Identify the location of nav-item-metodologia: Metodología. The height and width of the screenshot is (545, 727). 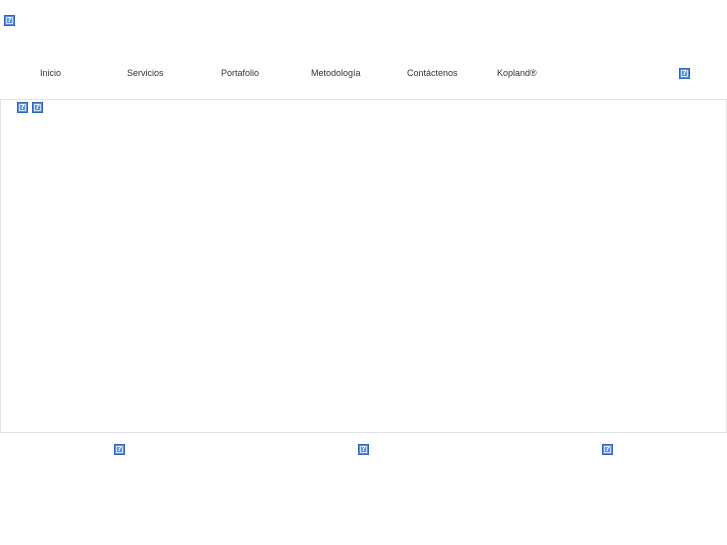
(336, 73).